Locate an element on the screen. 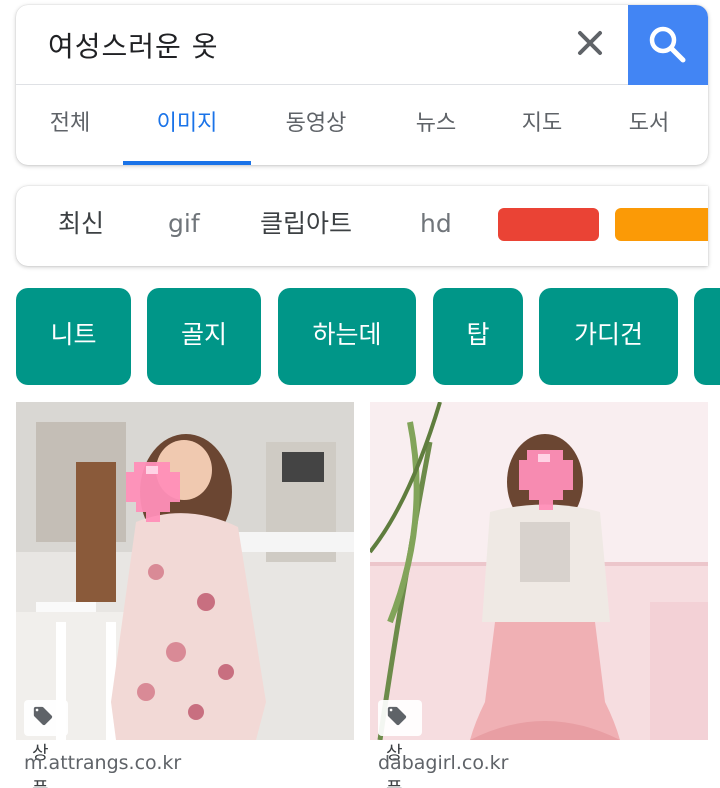 The height and width of the screenshot is (788, 720). search-tabs: 전체 이미지 동영상 뉴스 지도 도서 is located at coordinates (362, 125).